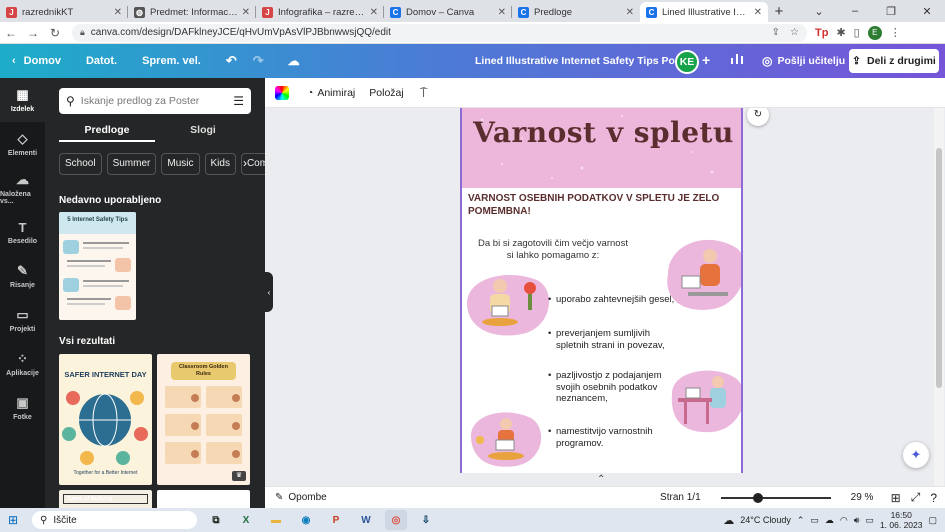 This screenshot has height=532, width=945. I want to click on category-chip: Music, so click(180, 164).